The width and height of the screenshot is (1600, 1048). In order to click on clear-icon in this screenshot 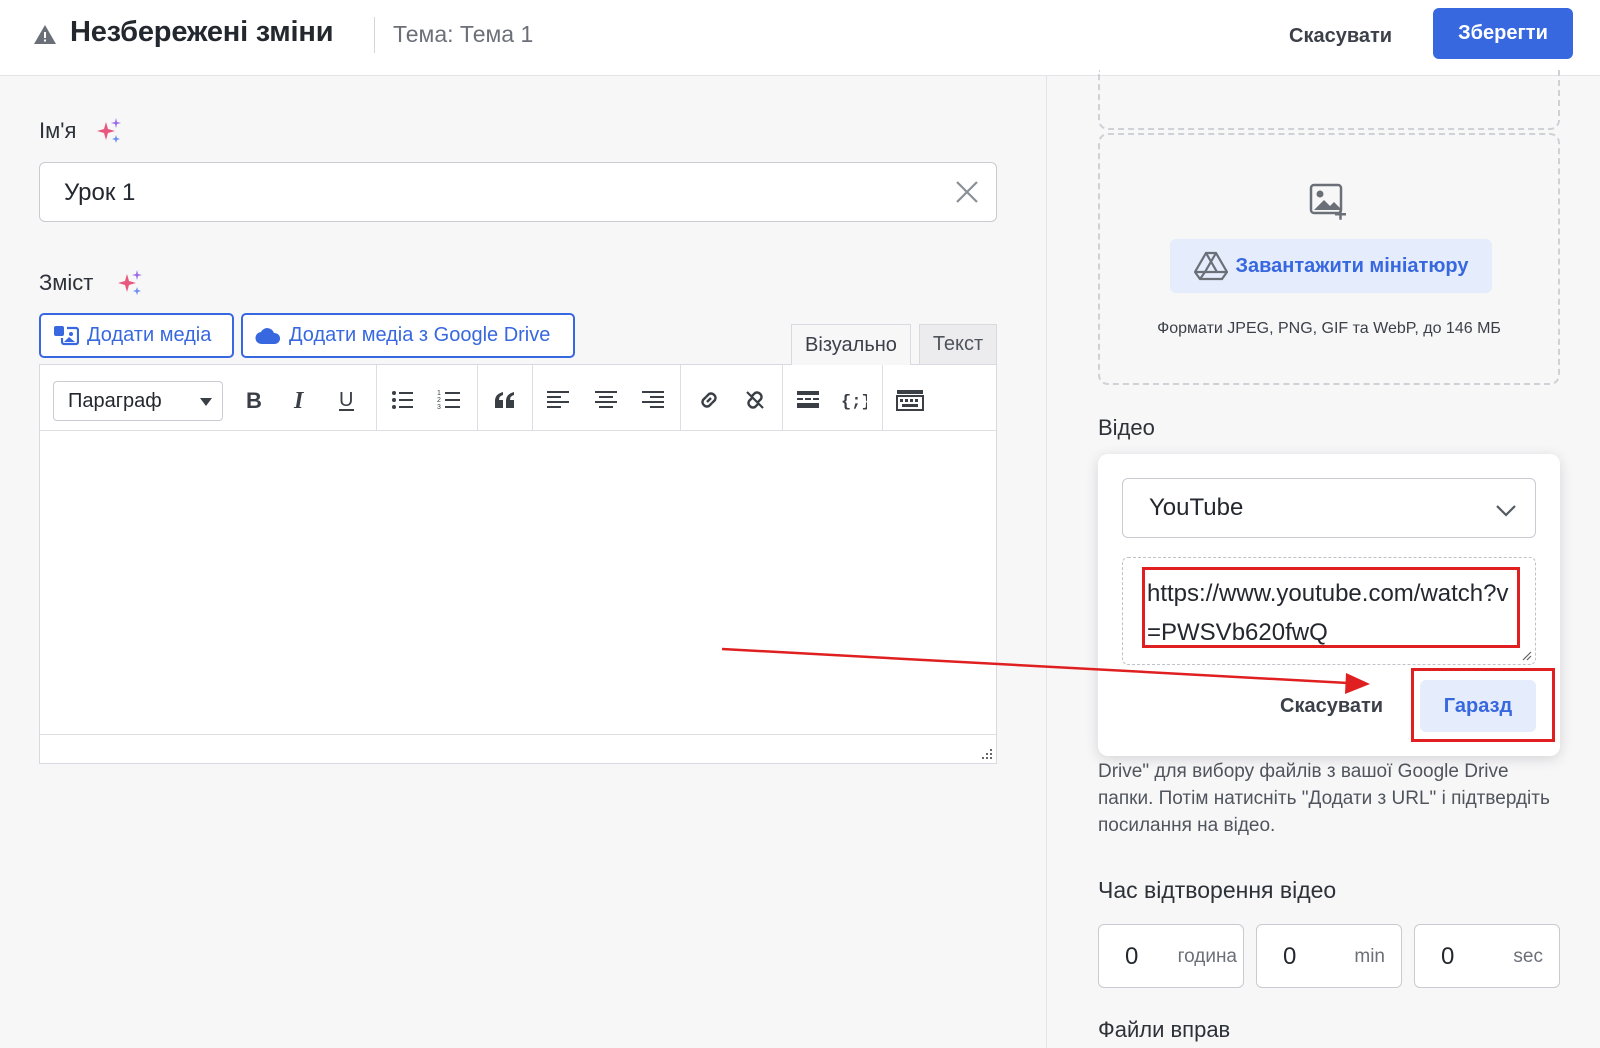, I will do `click(967, 192)`.